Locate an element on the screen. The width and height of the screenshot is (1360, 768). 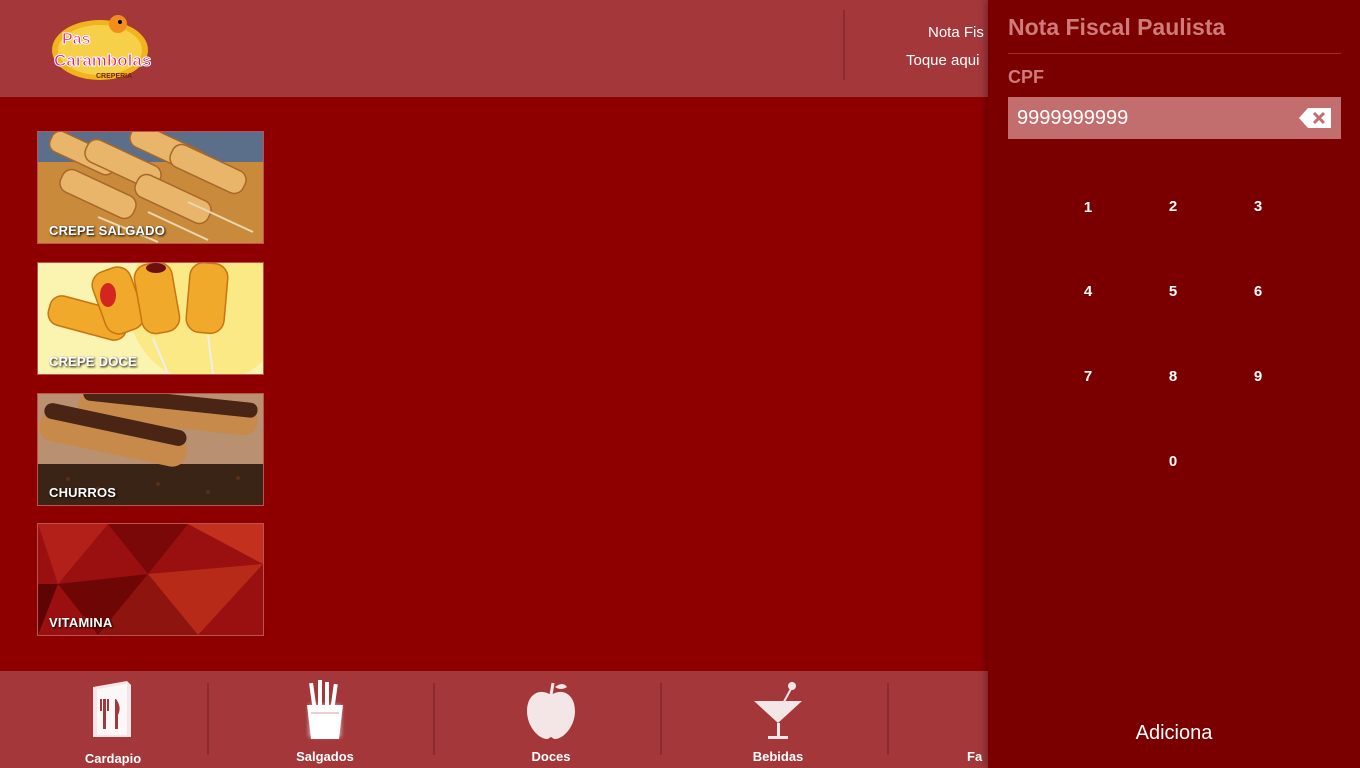
nav-doces: Doces is located at coordinates (551, 719).